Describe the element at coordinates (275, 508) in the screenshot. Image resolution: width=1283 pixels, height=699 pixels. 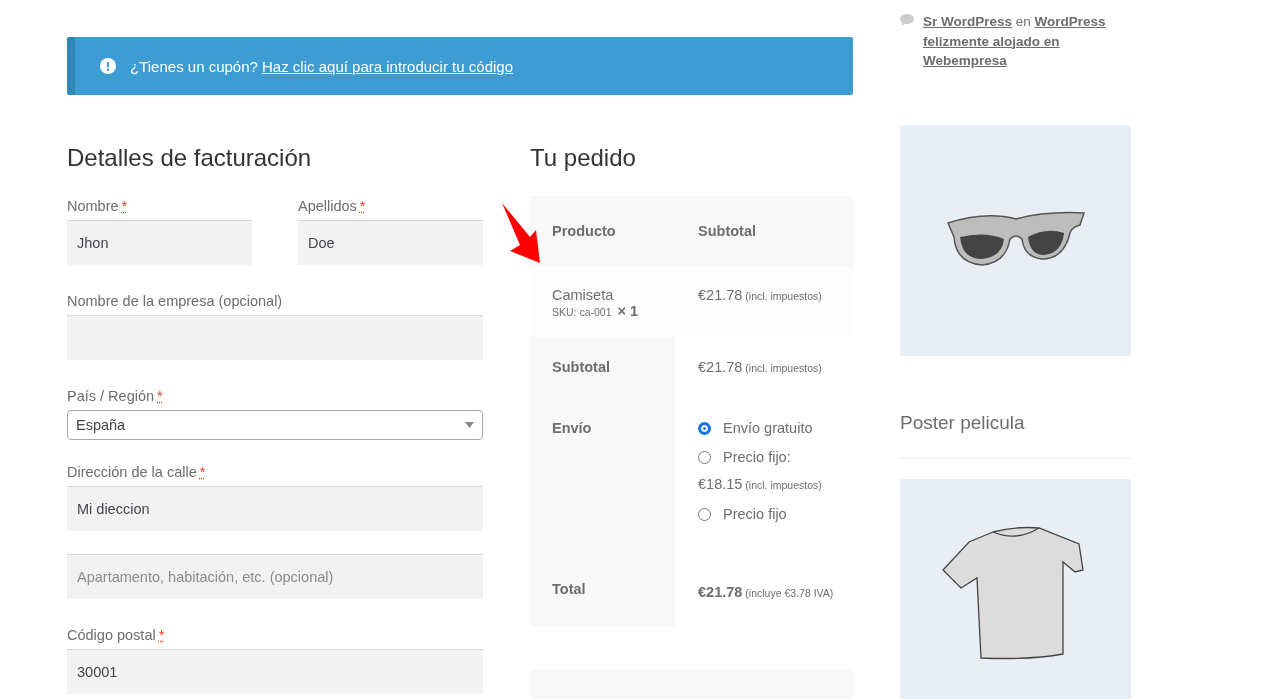
I see `input-field: Mi dieccion` at that location.